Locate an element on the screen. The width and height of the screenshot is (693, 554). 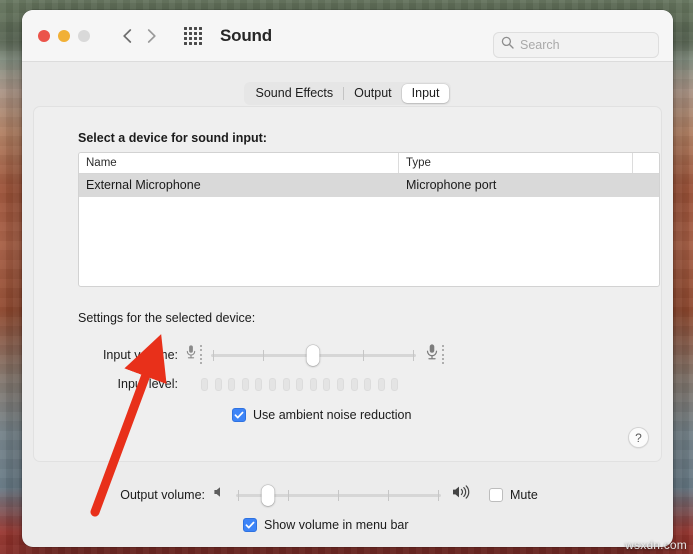
ambient-noise-label: Use ambient noise reduction is located at coordinates (332, 415).